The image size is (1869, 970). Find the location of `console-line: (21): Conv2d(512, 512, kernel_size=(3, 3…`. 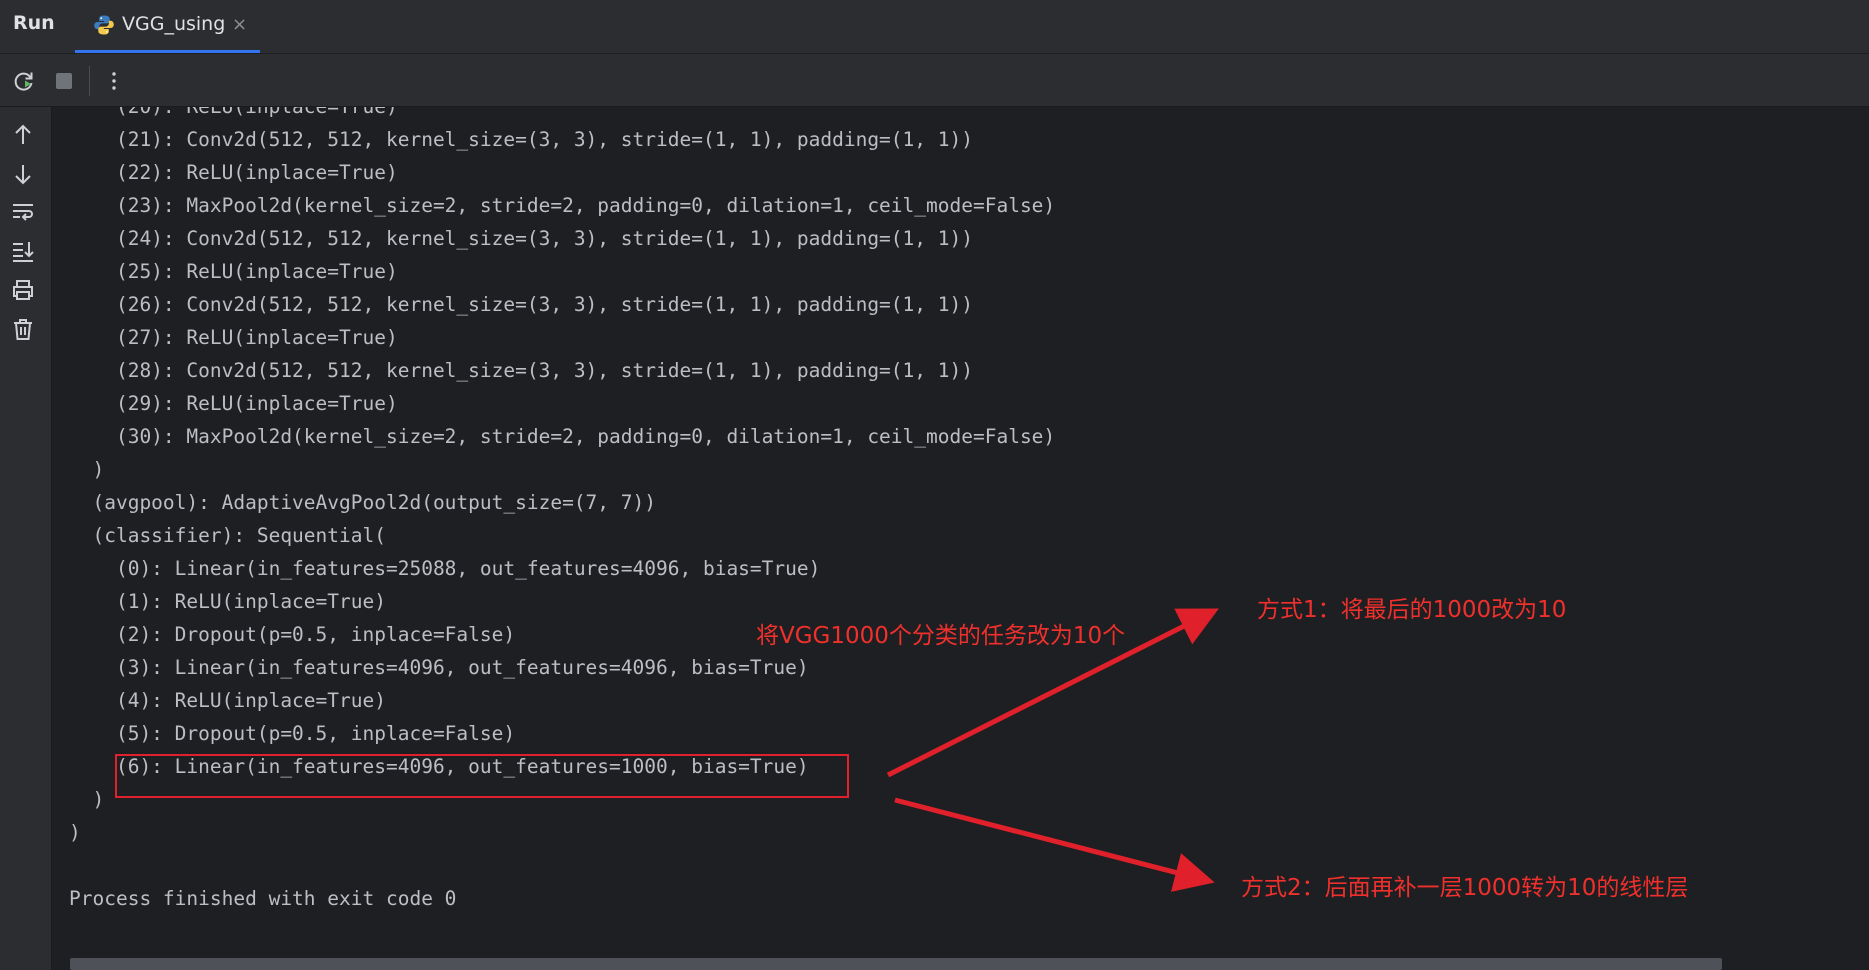

console-line: (21): Conv2d(512, 512, kernel_size=(3, 3… is located at coordinates (521, 139).